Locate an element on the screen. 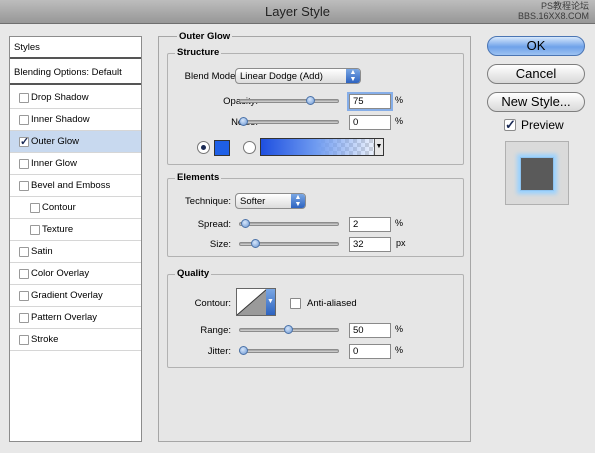 This screenshot has height=453, width=595. style-item-gradient-overlay: Gradient Overlay is located at coordinates (75, 296).